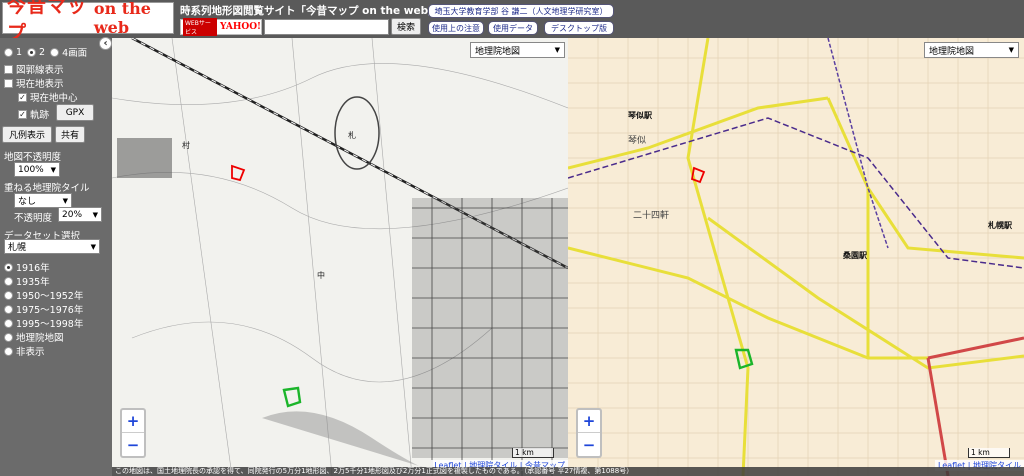 The height and width of the screenshot is (476, 1024). I want to click on period-option-3: 1975～1976年, so click(43, 309).